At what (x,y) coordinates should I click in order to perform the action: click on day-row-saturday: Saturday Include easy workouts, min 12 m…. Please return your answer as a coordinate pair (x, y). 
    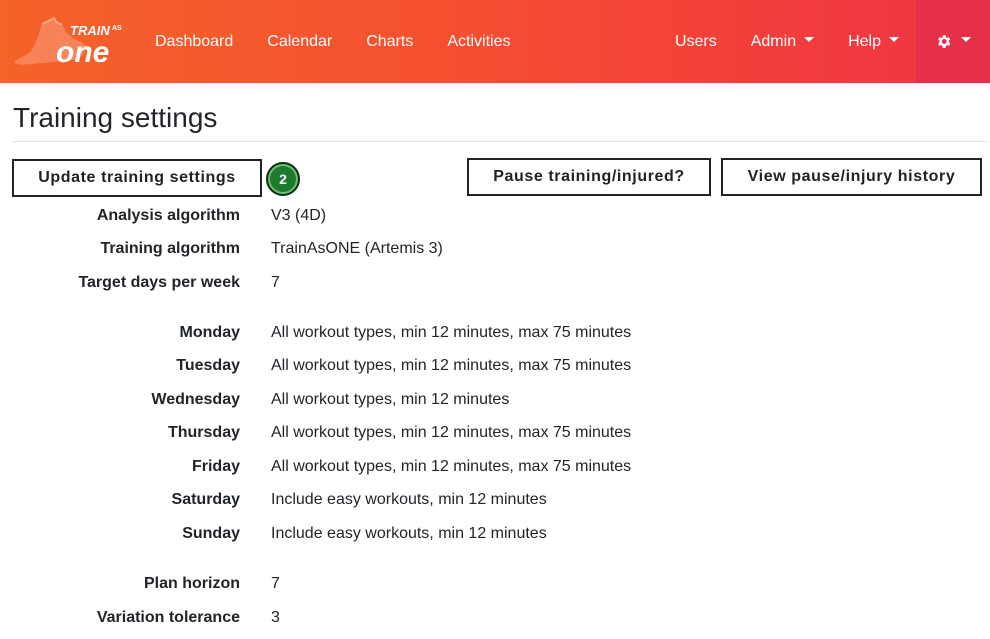
    Looking at the image, I should click on (495, 503).